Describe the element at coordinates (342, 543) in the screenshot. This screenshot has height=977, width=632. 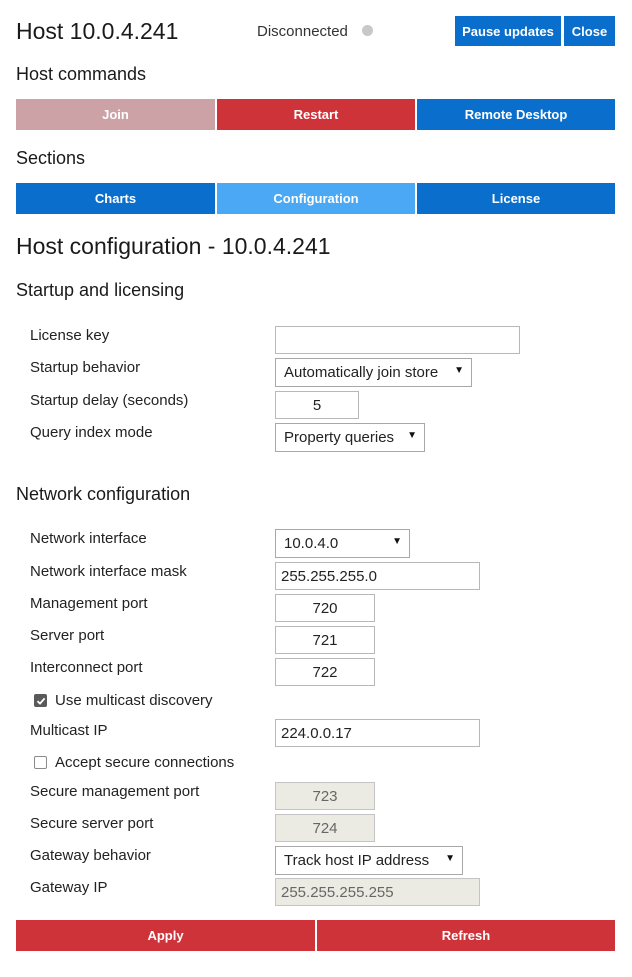
I see `network-interface-select: 10.0.4.0 ▼` at that location.